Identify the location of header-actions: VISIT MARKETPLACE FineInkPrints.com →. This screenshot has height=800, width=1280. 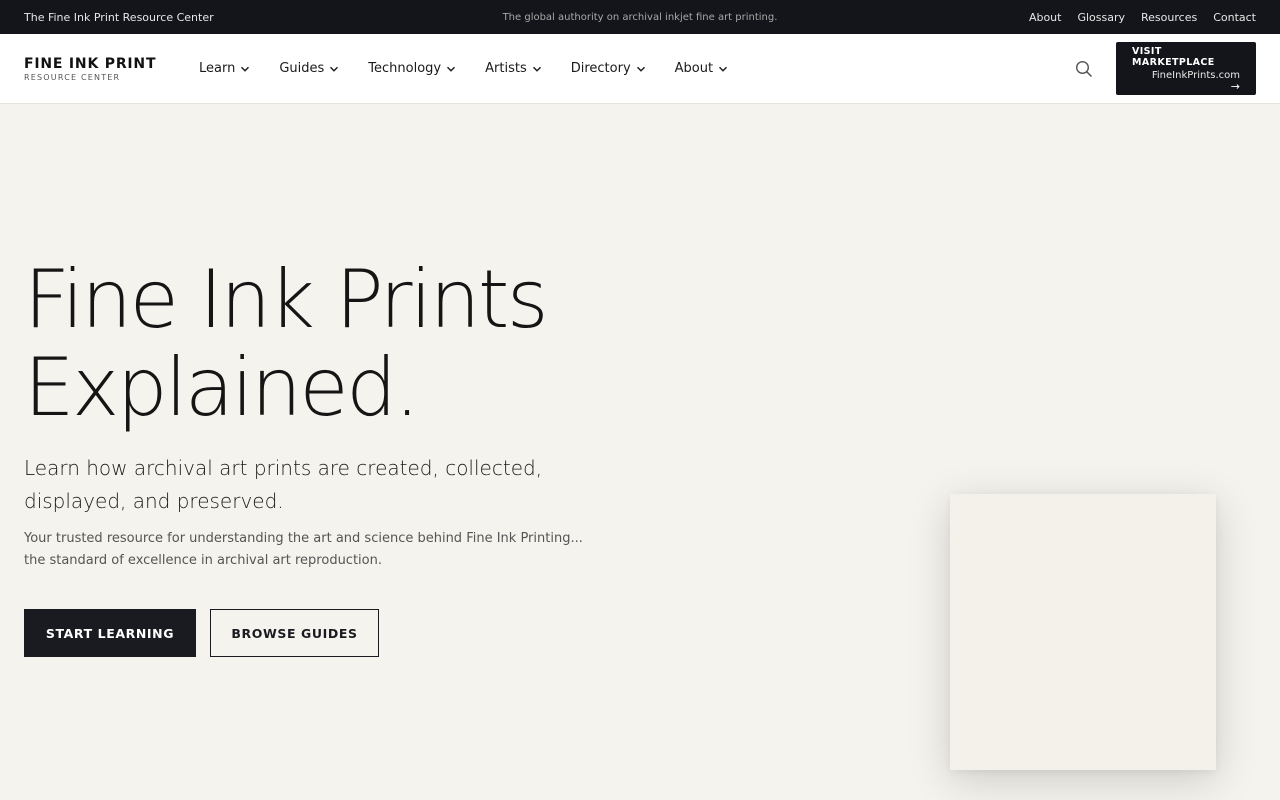
(1165, 68).